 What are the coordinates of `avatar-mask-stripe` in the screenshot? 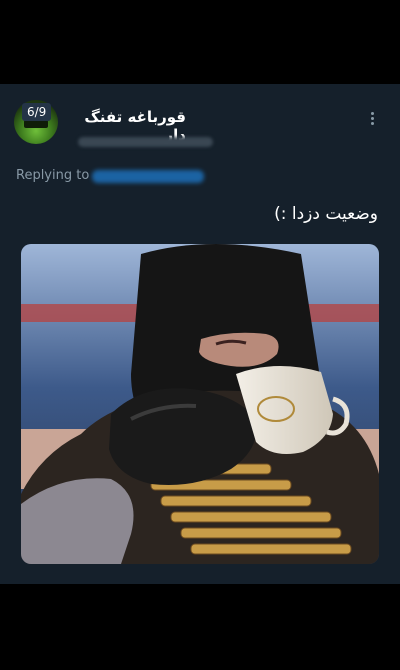 It's located at (36, 124).